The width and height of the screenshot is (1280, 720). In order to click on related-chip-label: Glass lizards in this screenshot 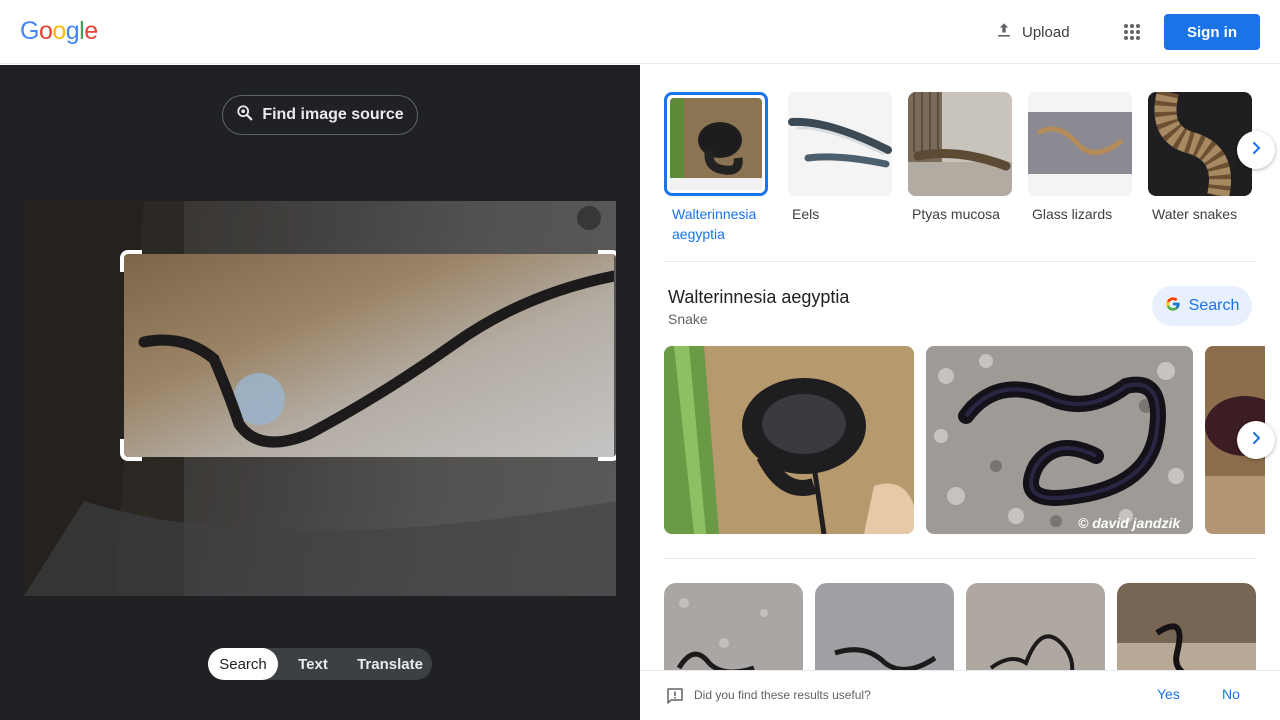, I will do `click(1072, 214)`.